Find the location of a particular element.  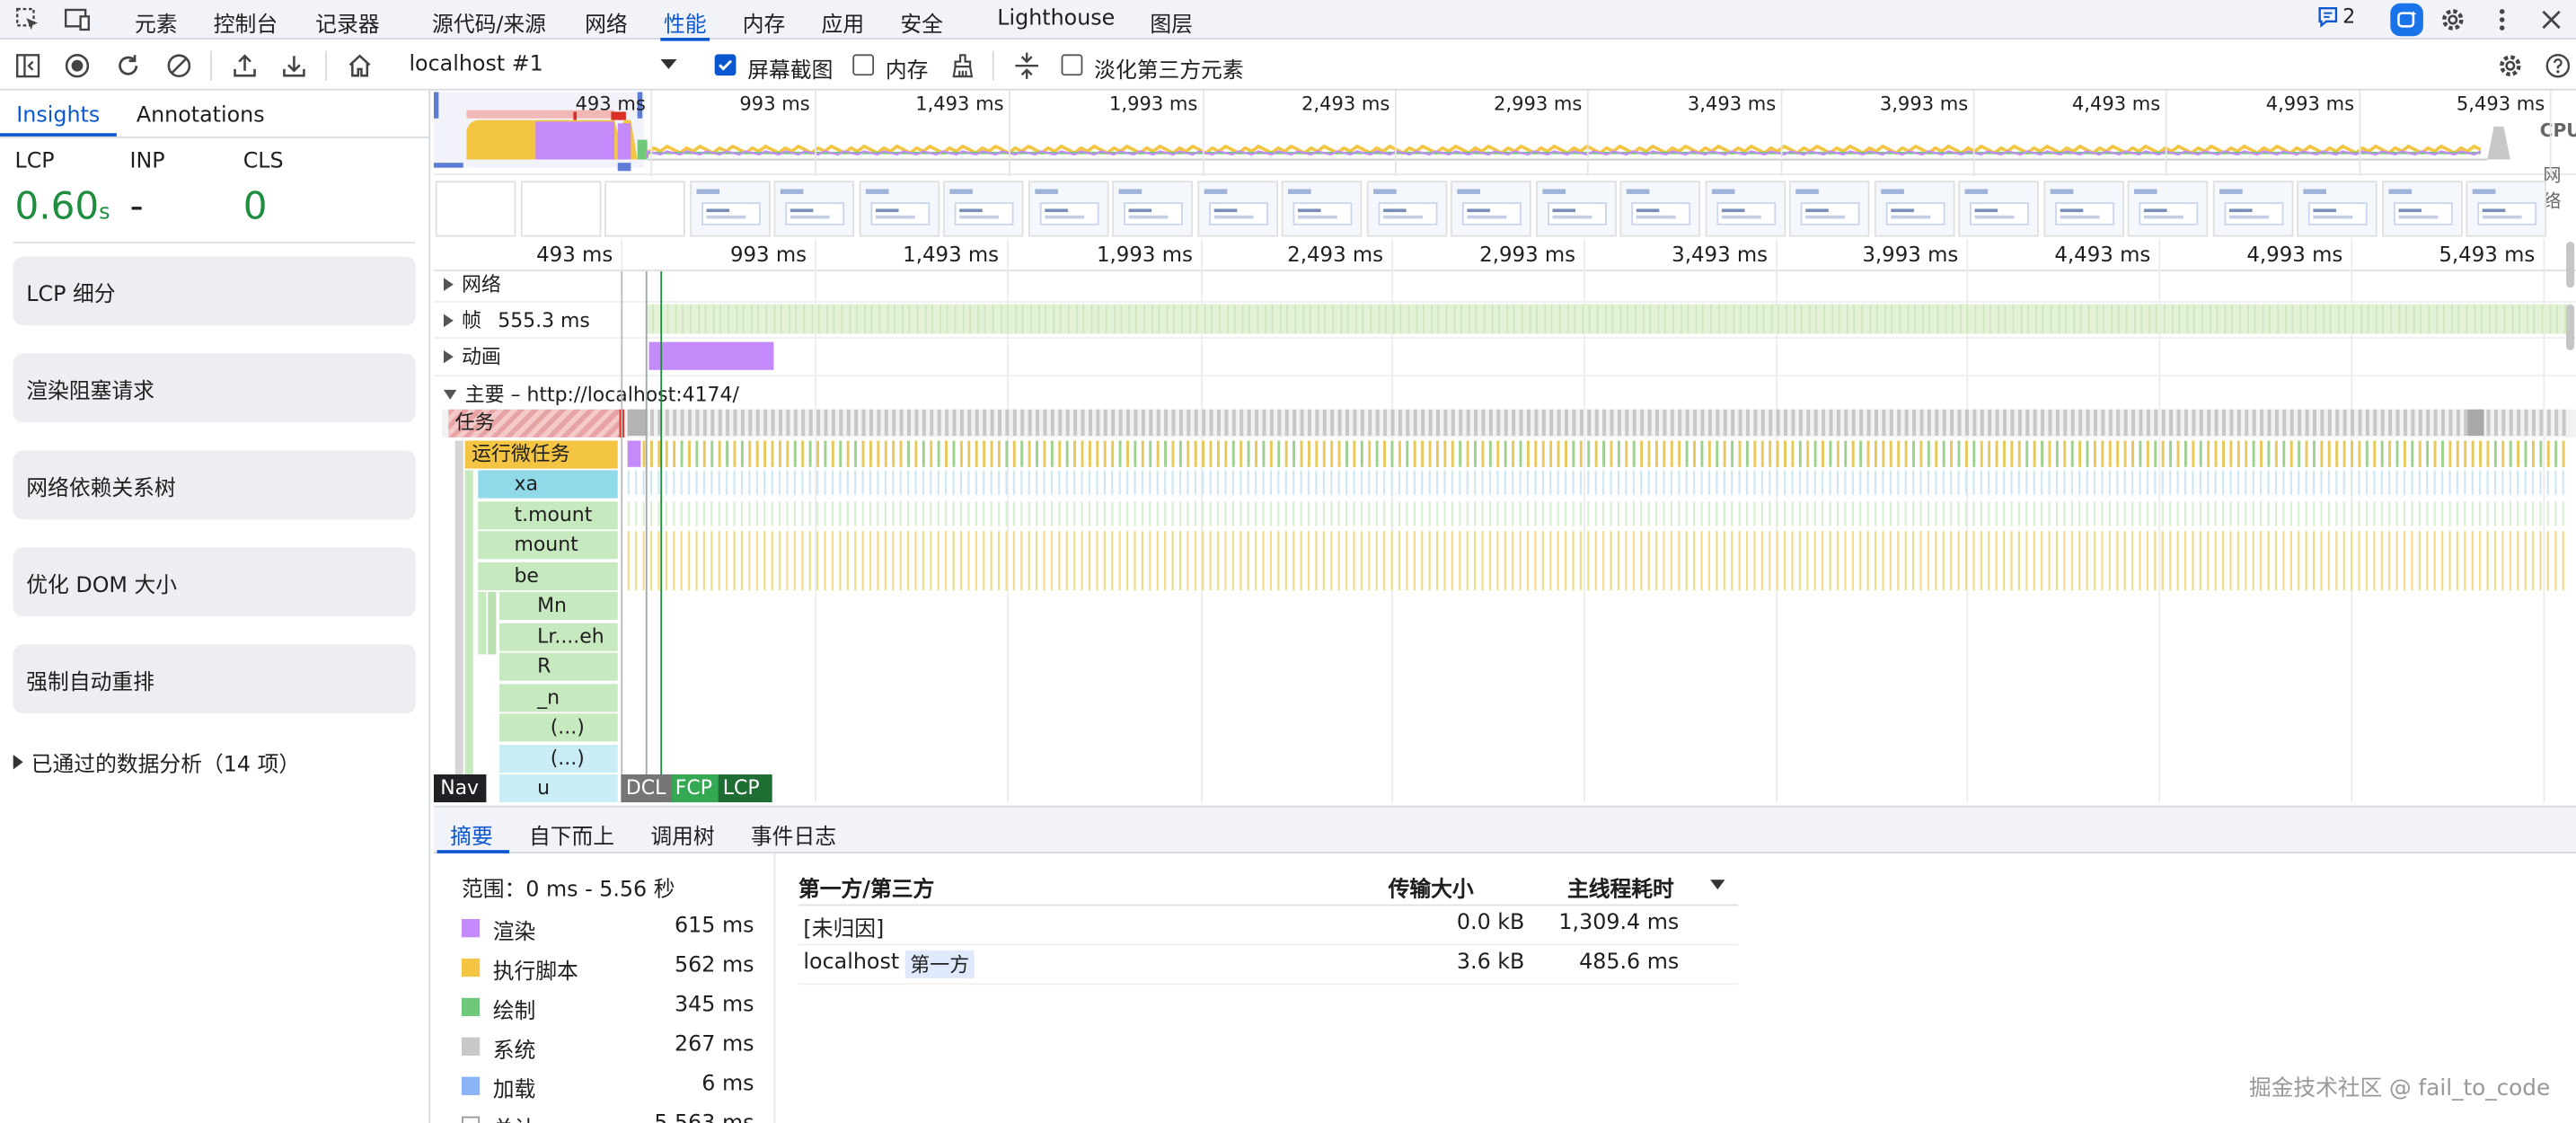

help-icon is located at coordinates (2557, 66).